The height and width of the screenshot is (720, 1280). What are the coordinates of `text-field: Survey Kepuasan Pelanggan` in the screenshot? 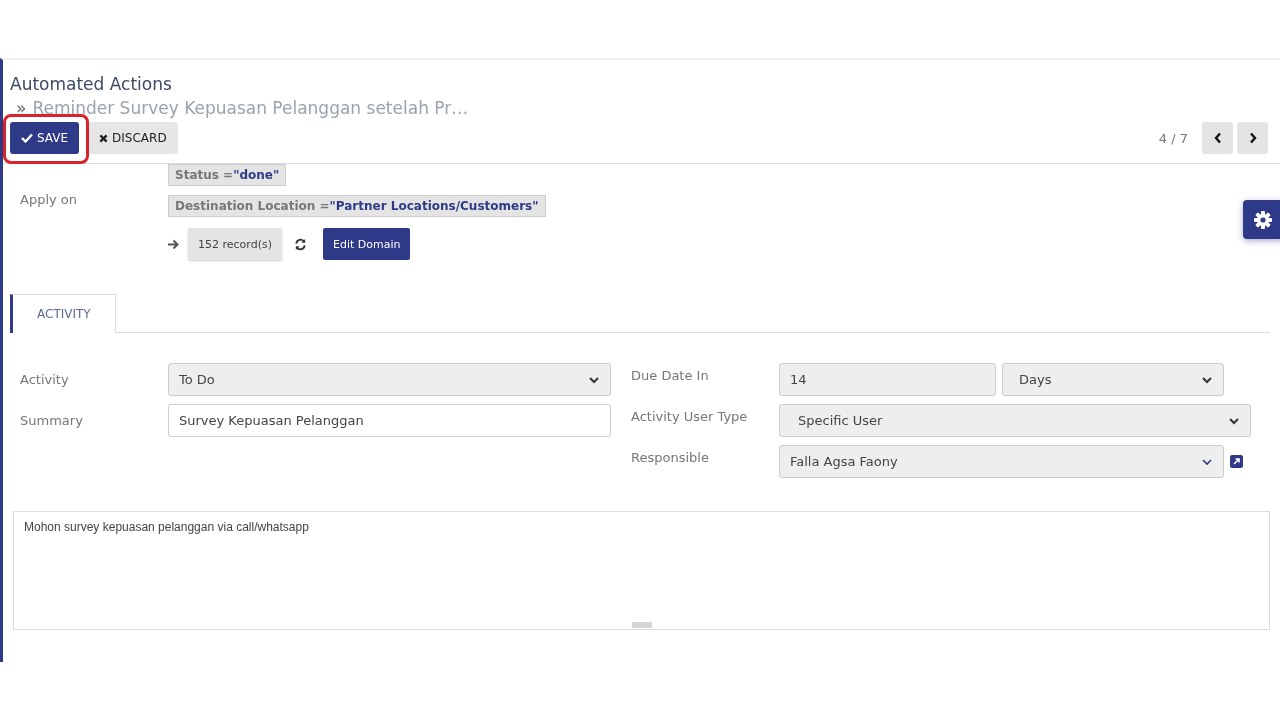 It's located at (389, 420).